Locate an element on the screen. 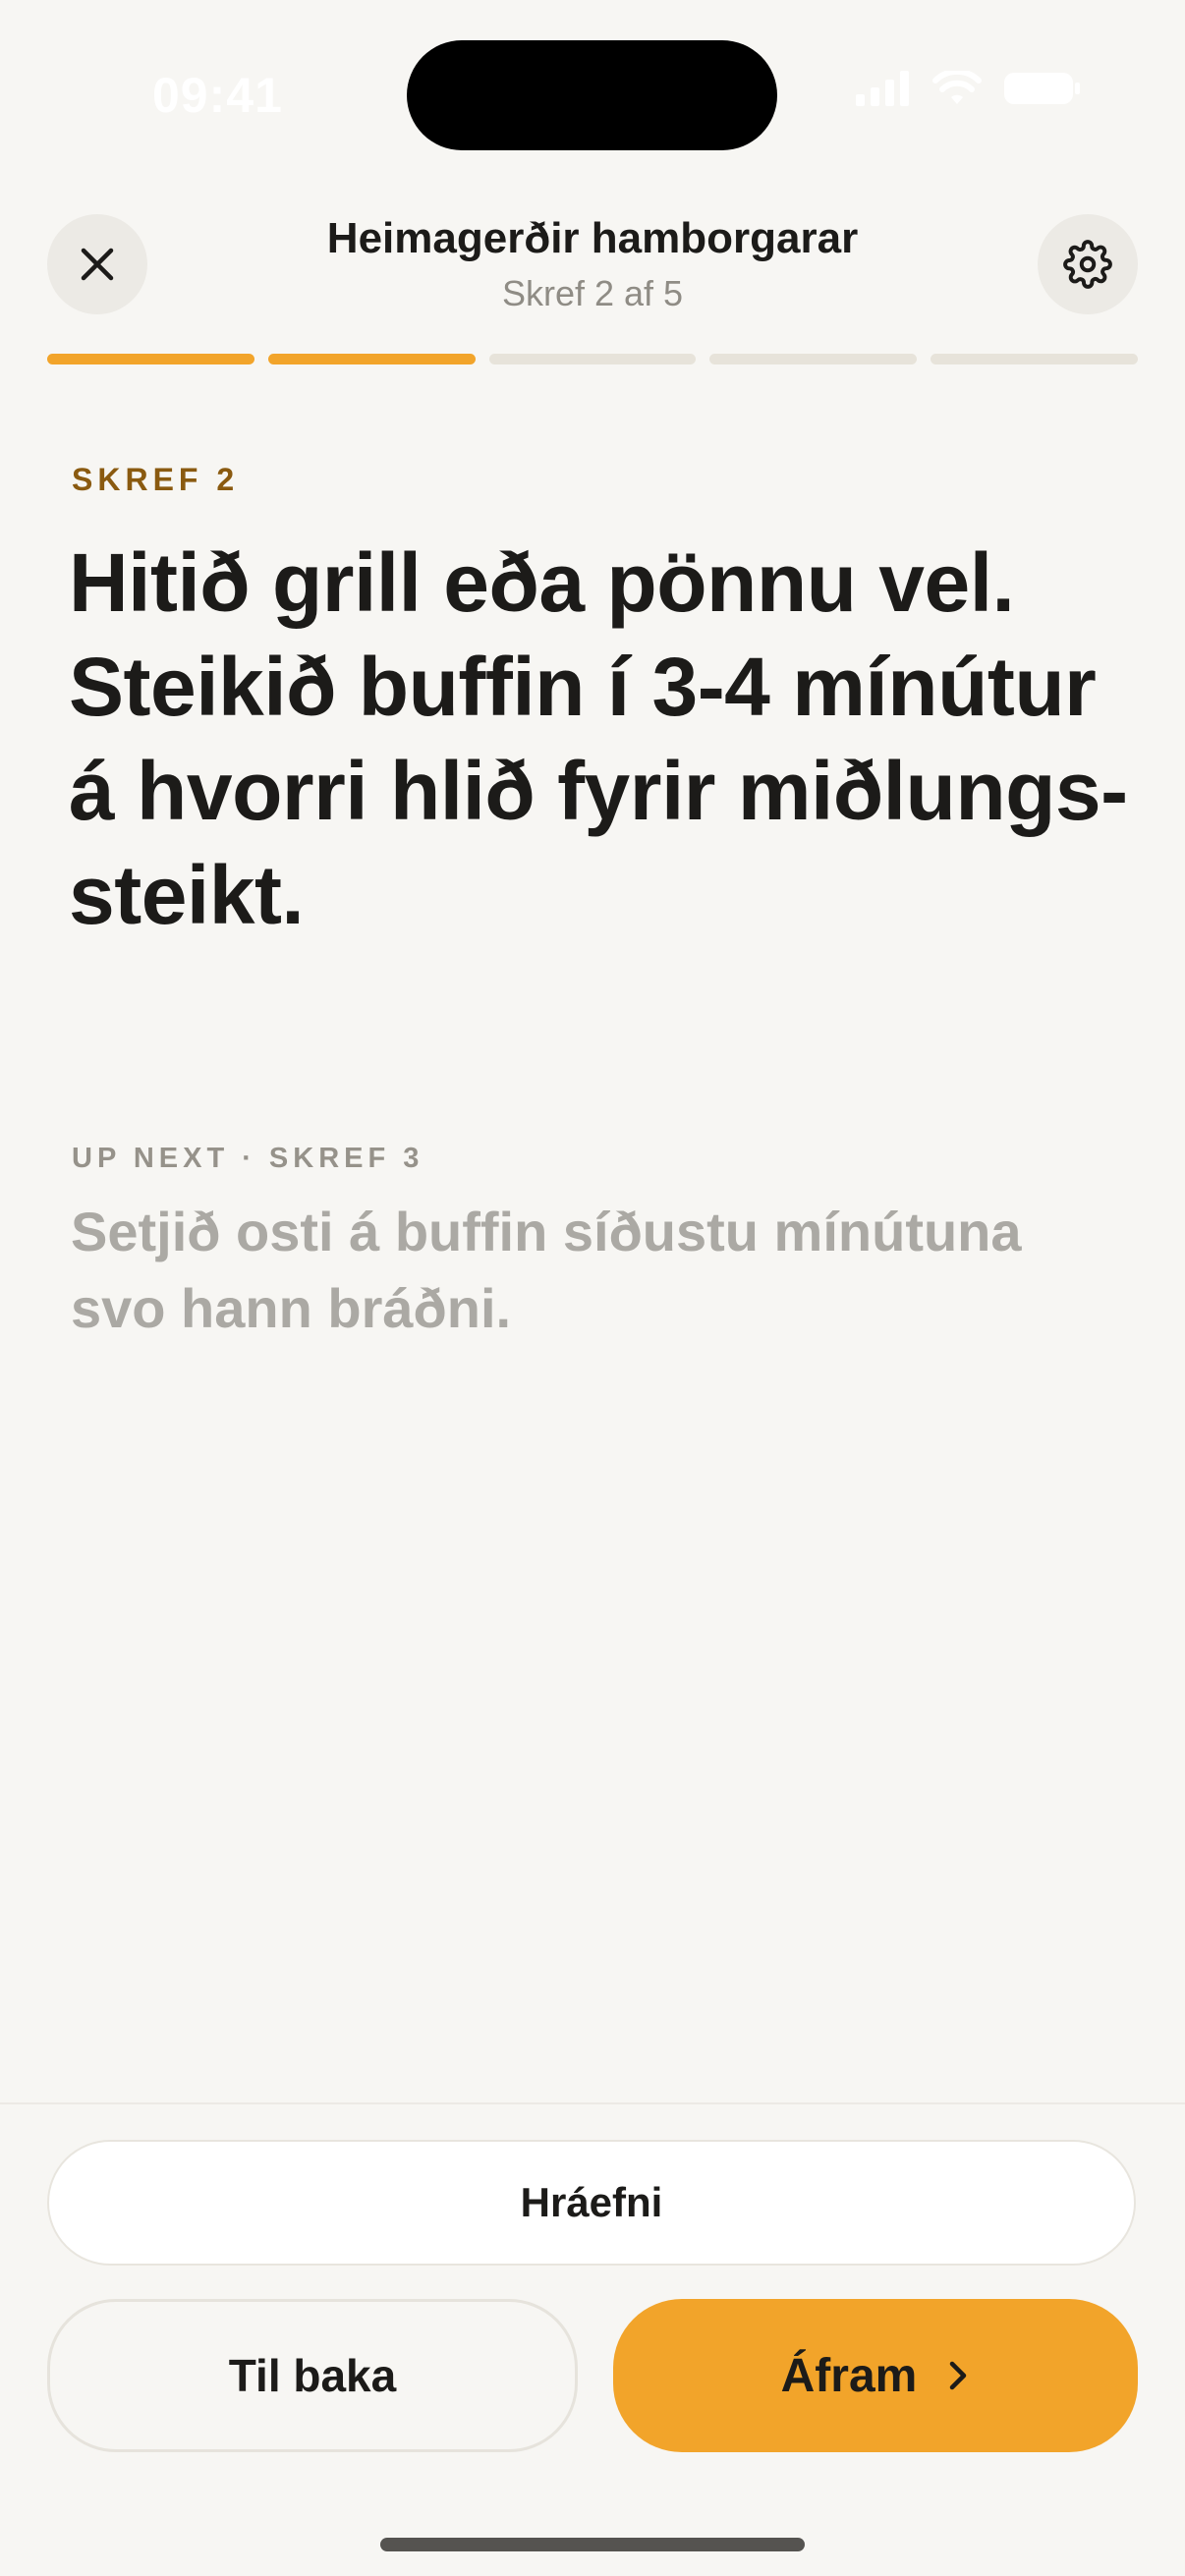 Image resolution: width=1185 pixels, height=2576 pixels. next-button-label: Áfram is located at coordinates (849, 2375).